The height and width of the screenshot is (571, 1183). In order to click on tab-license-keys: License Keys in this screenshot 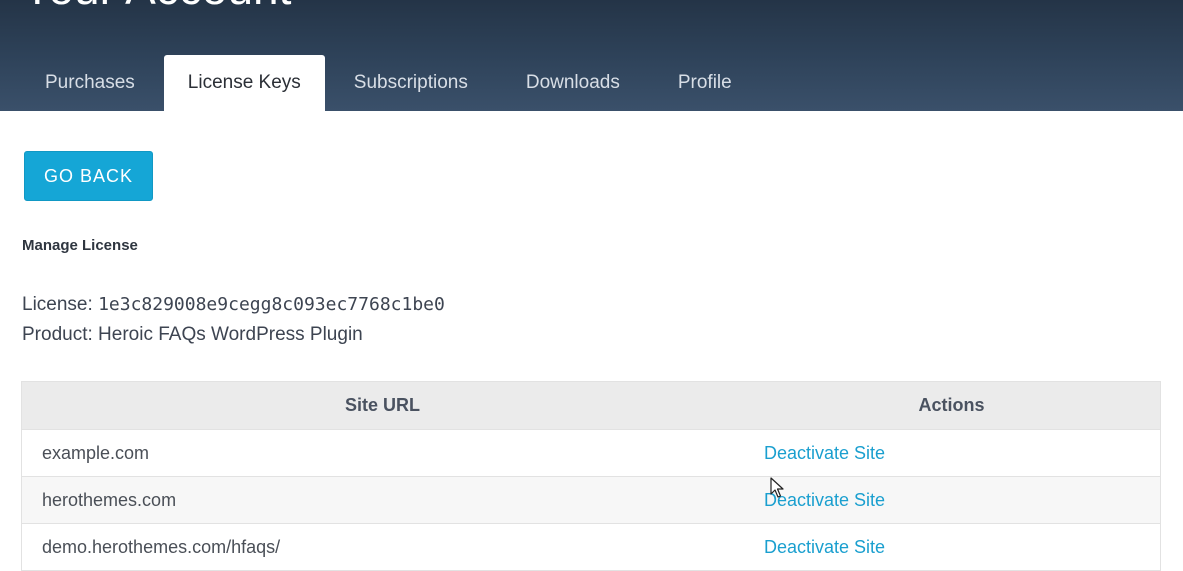, I will do `click(244, 83)`.